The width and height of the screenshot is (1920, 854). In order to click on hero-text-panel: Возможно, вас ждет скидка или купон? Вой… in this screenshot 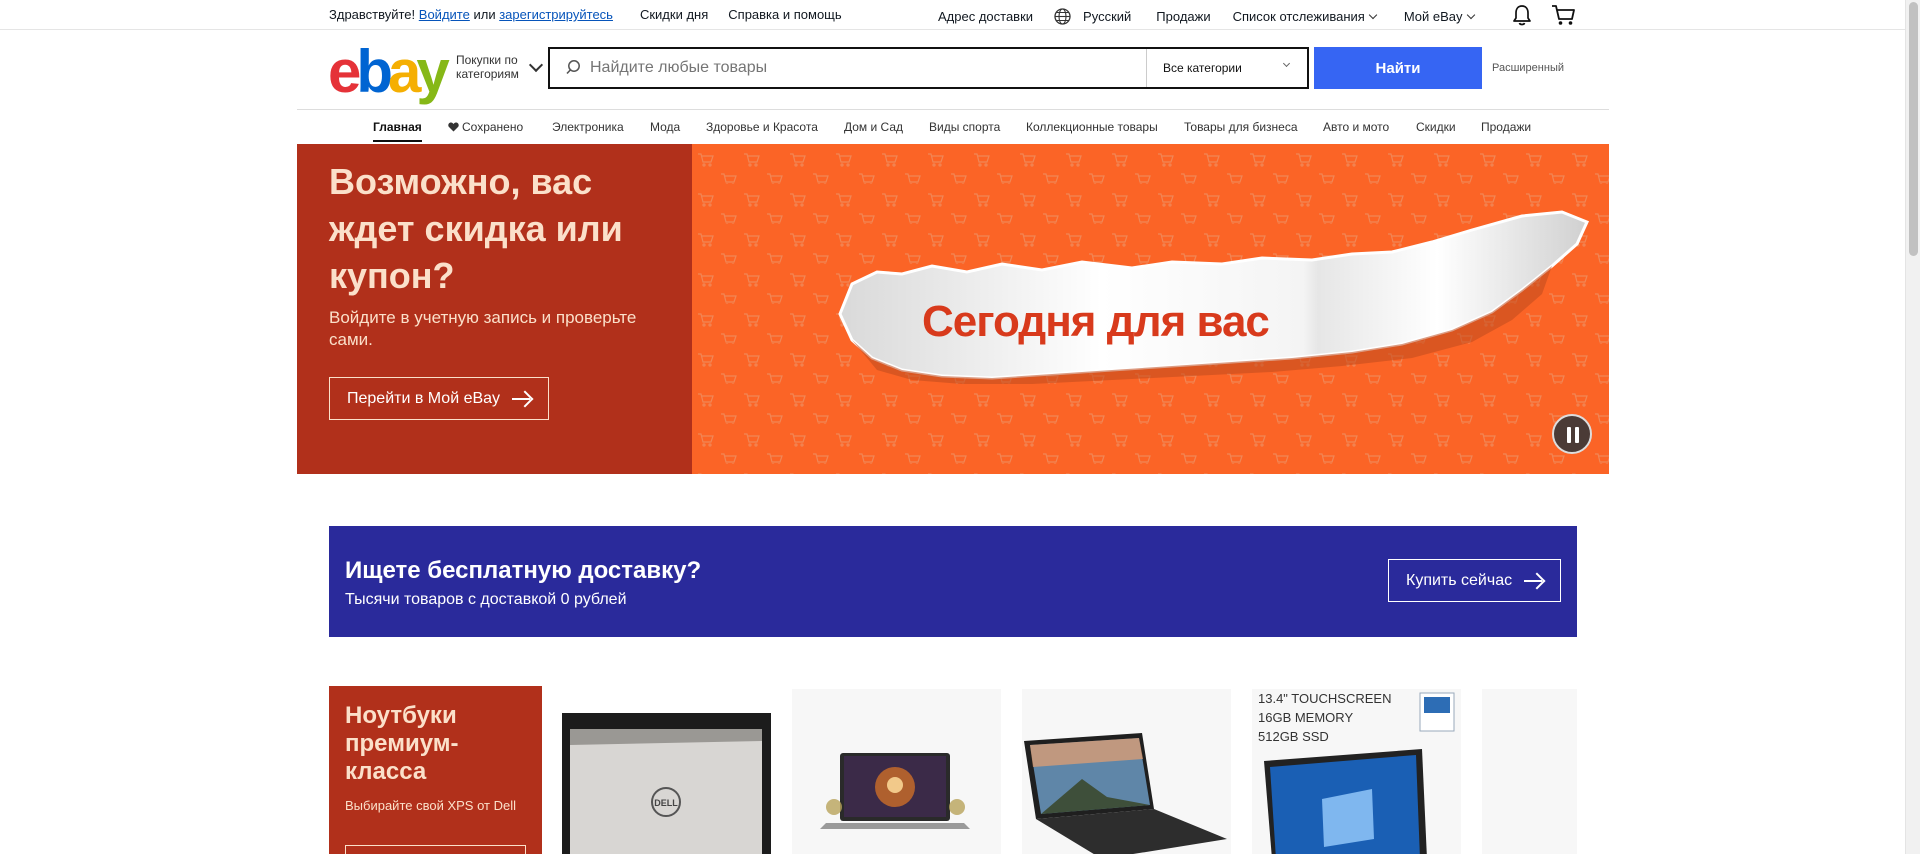, I will do `click(494, 309)`.